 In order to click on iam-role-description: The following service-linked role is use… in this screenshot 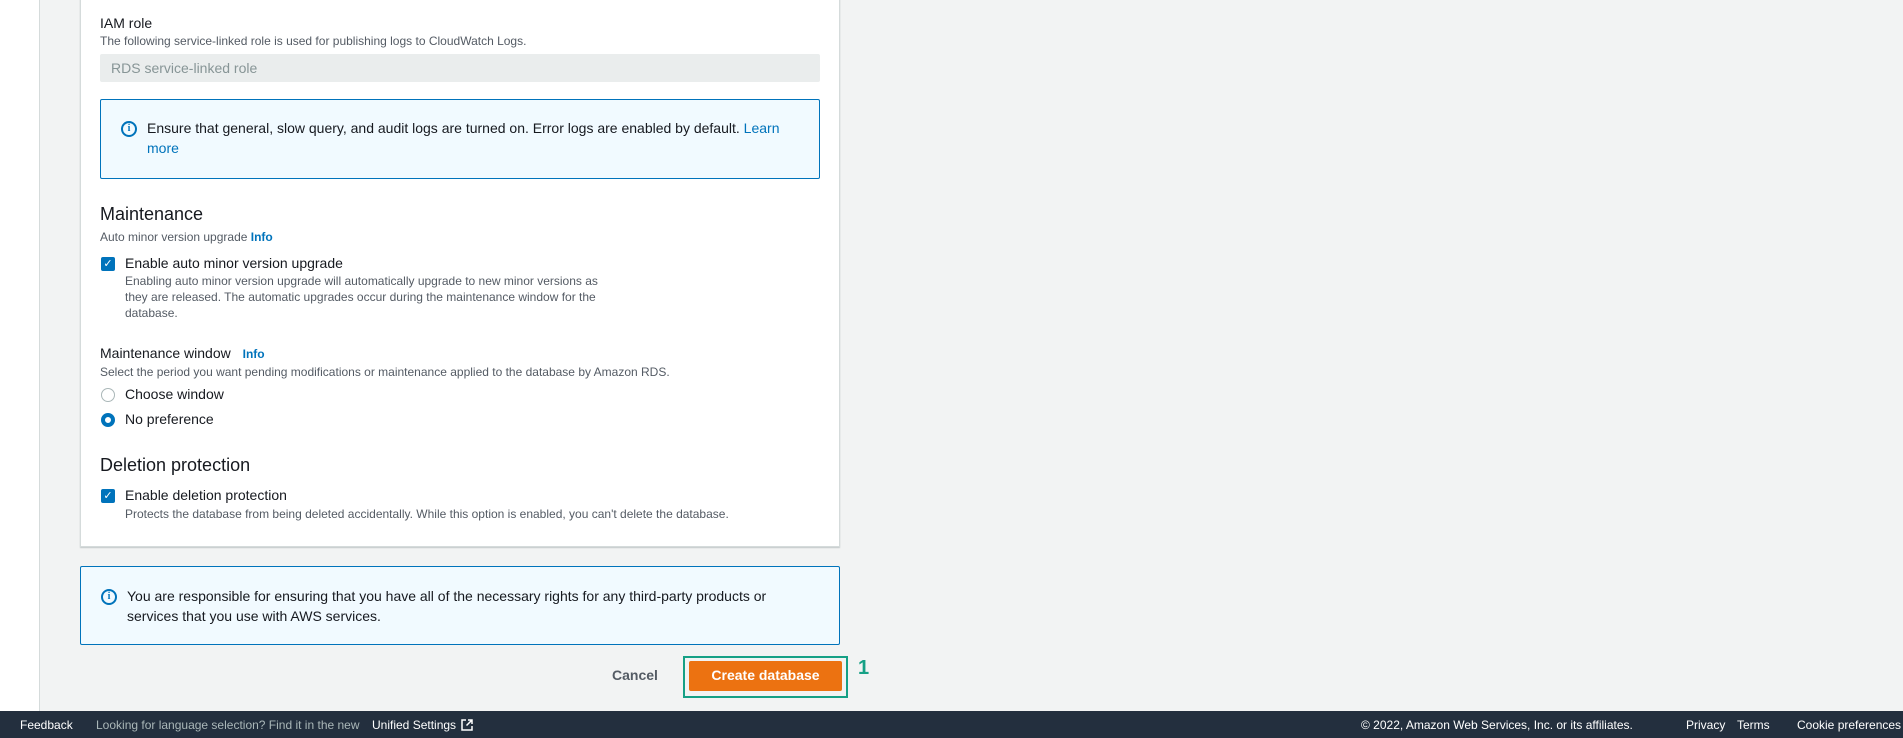, I will do `click(313, 41)`.